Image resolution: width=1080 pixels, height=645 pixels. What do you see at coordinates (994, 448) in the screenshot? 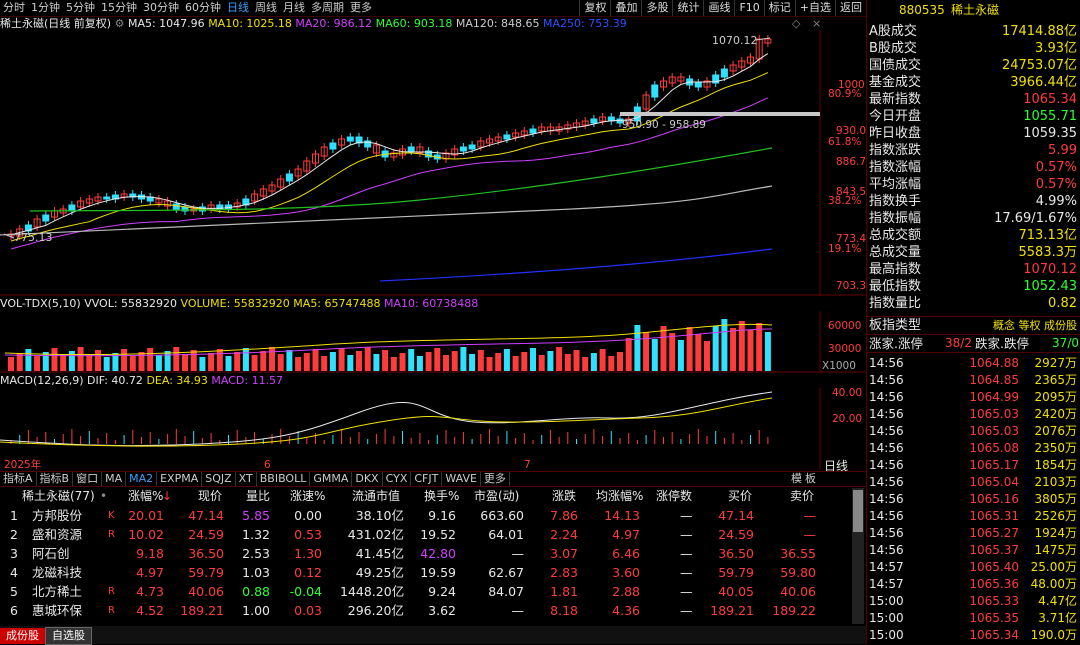
I see `tick-price: 1065.08` at bounding box center [994, 448].